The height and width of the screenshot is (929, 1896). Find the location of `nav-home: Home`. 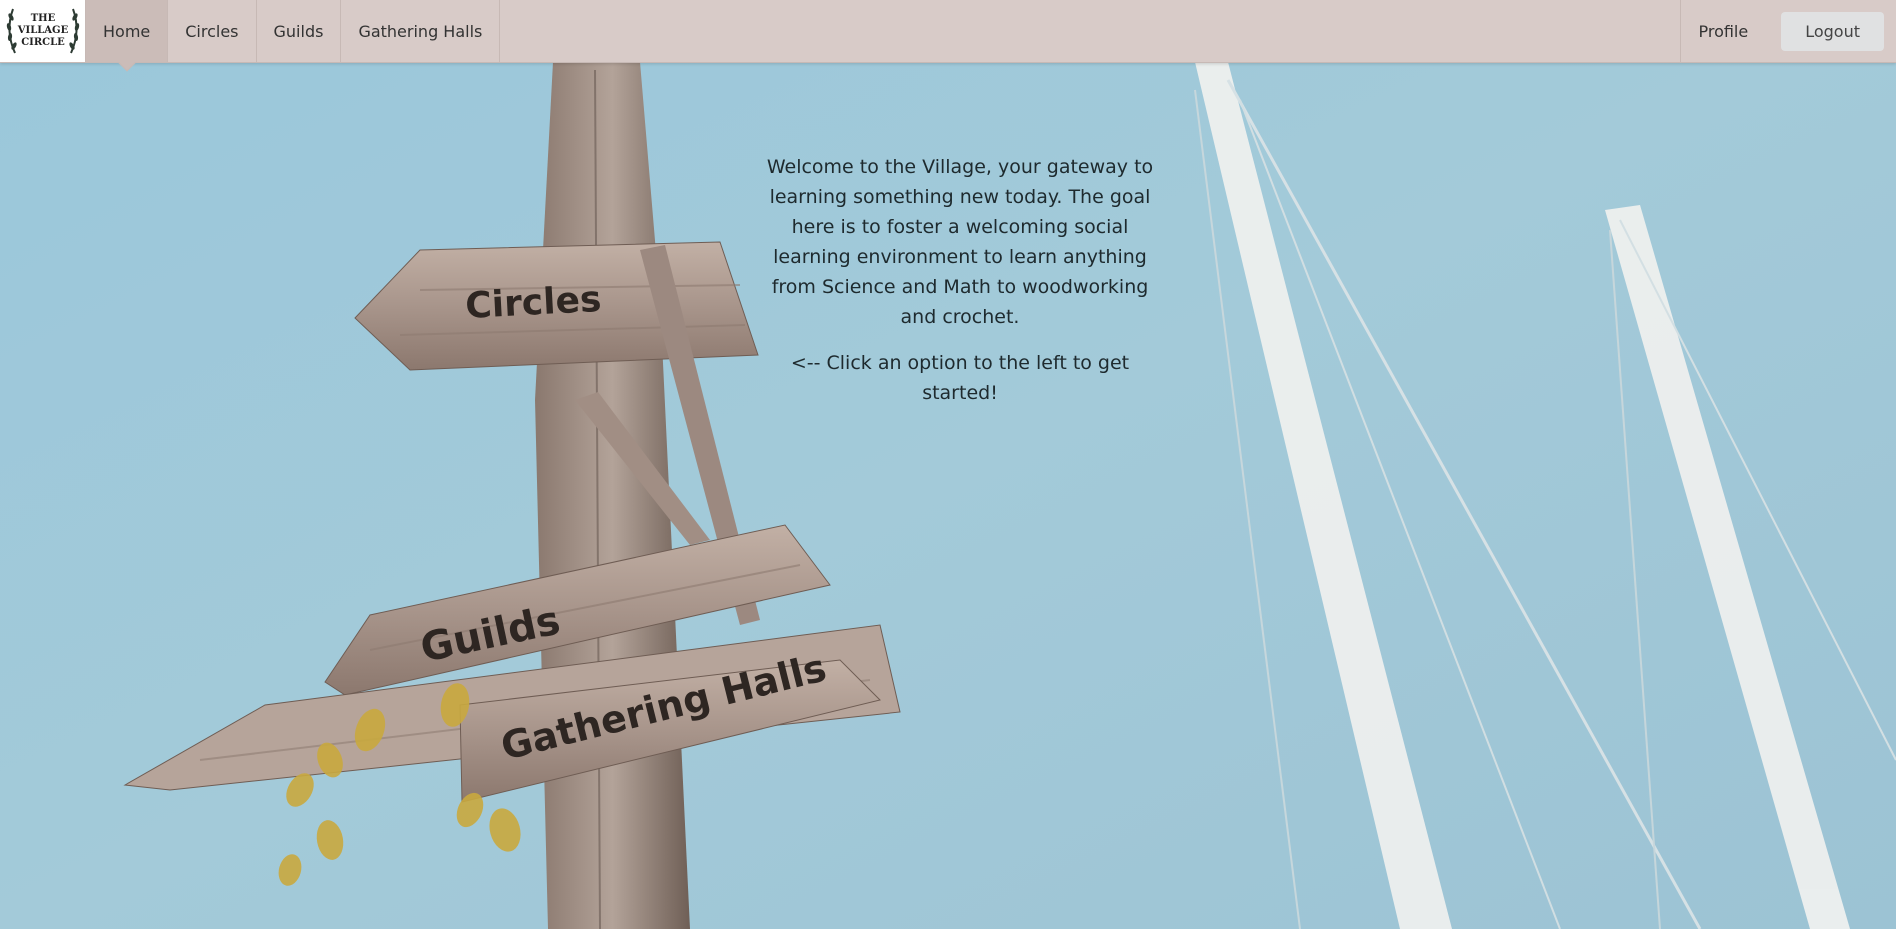

nav-home: Home is located at coordinates (127, 31).